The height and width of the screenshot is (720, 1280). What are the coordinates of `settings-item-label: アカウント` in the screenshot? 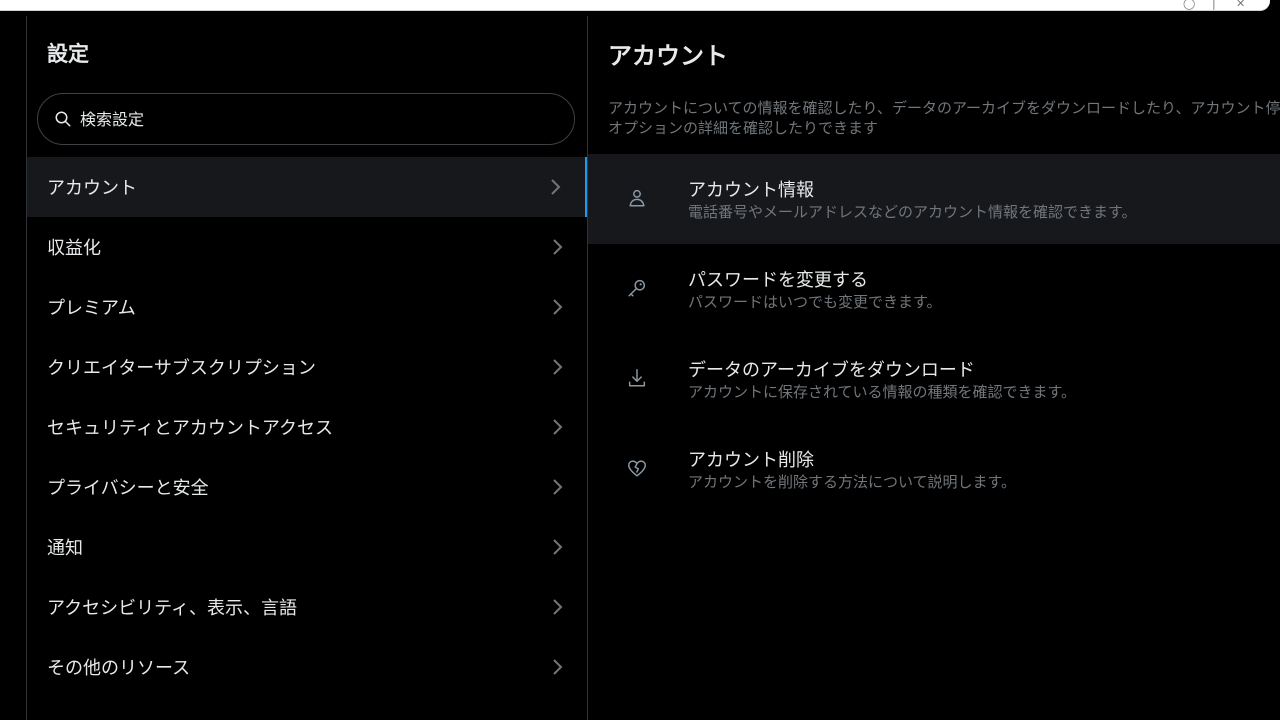 It's located at (92, 188).